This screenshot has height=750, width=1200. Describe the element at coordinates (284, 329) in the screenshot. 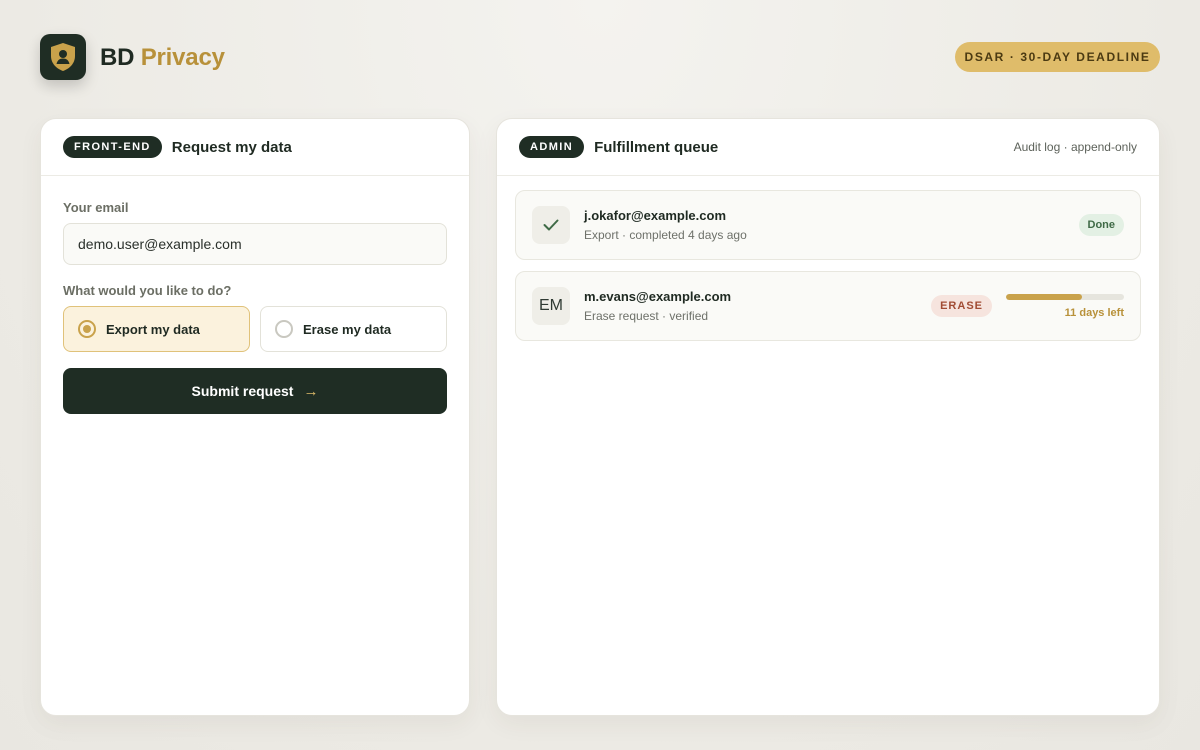

I see `radio-unselected-icon` at that location.